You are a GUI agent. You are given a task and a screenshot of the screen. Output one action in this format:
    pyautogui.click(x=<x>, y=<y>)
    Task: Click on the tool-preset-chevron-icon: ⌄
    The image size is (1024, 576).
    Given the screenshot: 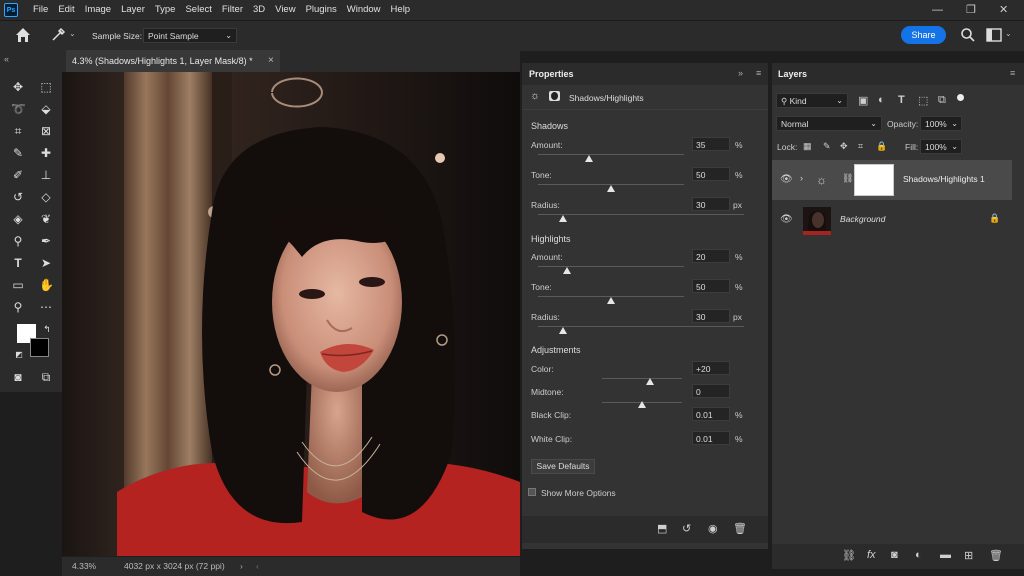 What is the action you would take?
    pyautogui.click(x=72, y=33)
    